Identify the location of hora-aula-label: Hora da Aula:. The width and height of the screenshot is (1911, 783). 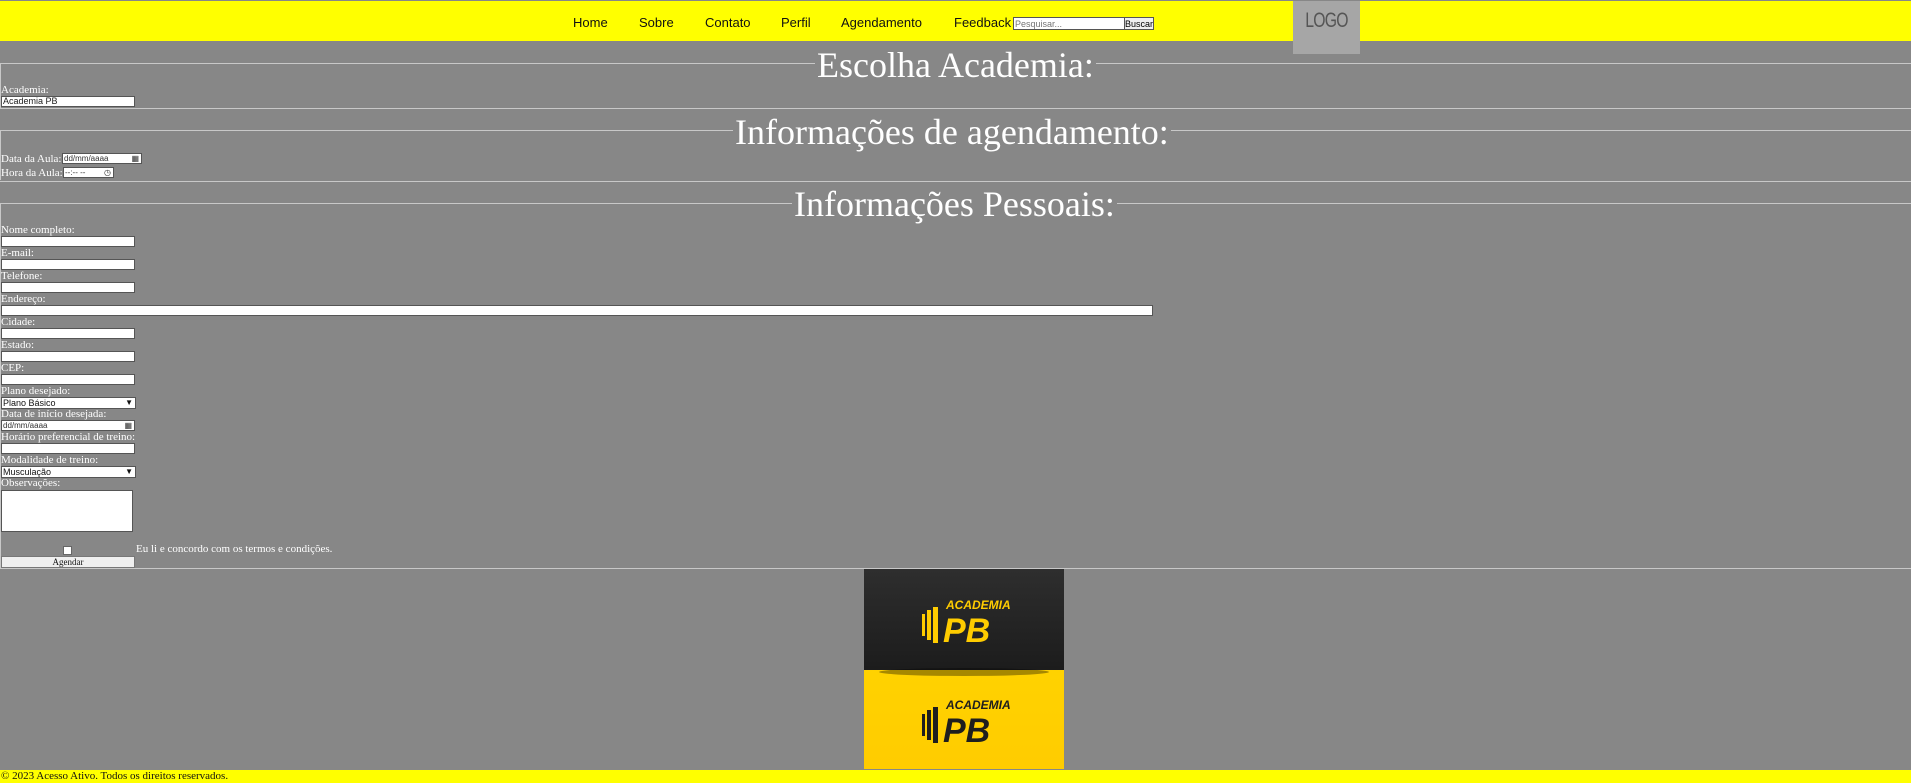
(32, 173).